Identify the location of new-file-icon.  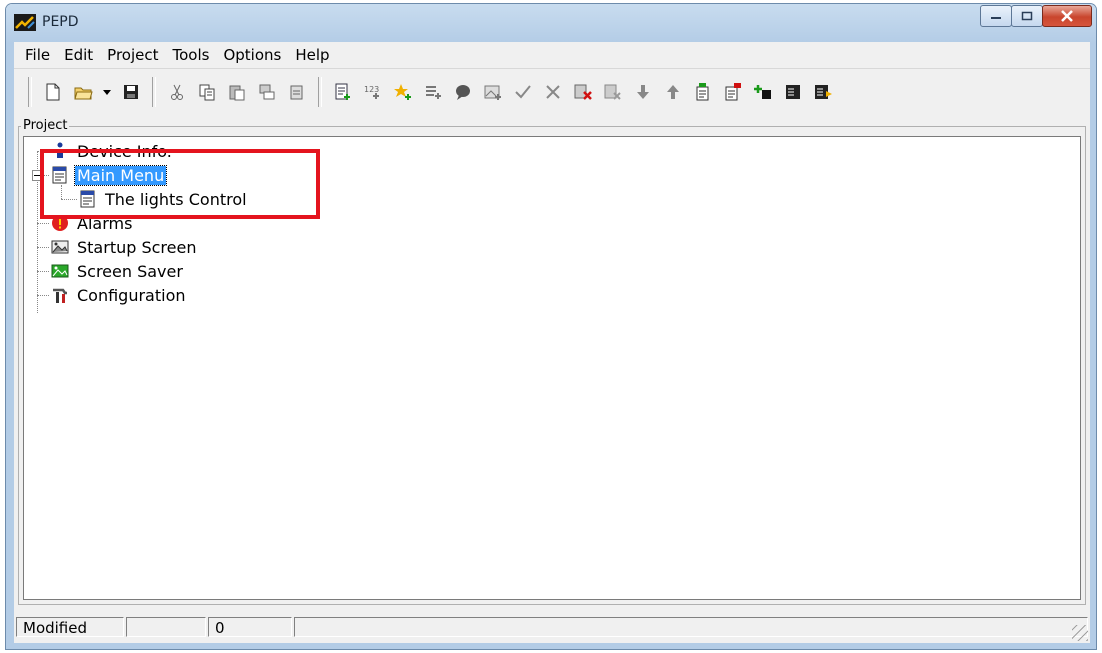
(53, 92).